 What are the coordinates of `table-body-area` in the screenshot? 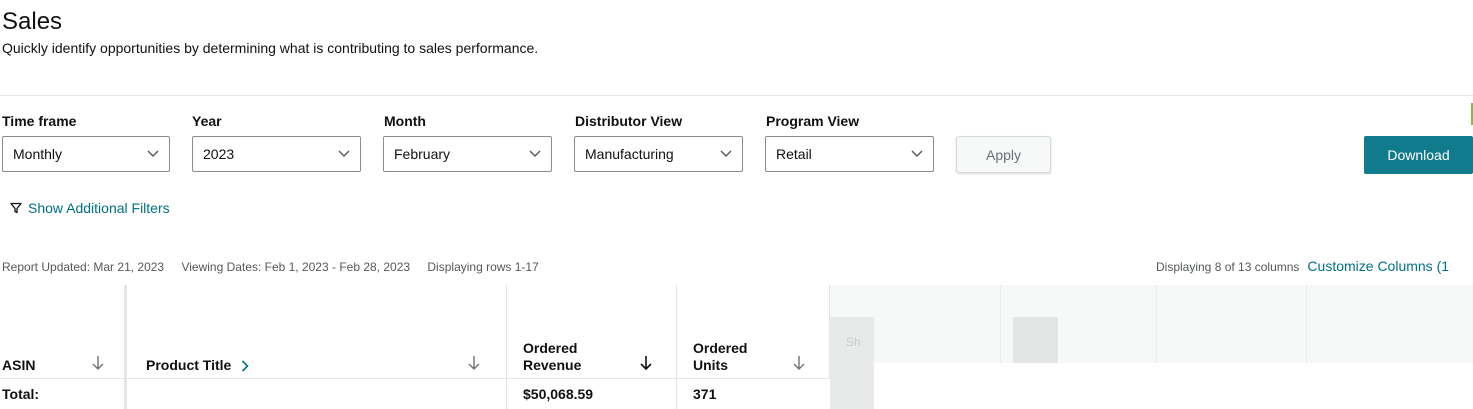 It's located at (1173, 386).